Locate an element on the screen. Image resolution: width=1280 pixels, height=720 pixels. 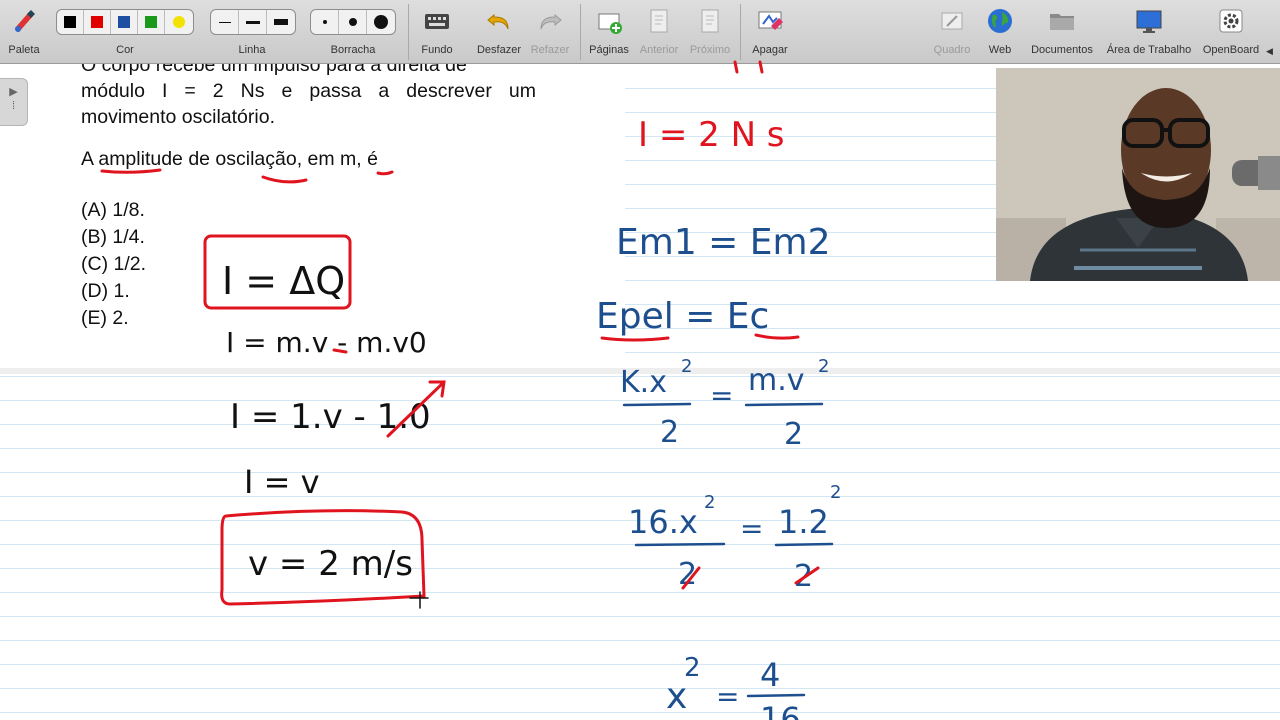
gear-icon is located at coordinates (1231, 21).